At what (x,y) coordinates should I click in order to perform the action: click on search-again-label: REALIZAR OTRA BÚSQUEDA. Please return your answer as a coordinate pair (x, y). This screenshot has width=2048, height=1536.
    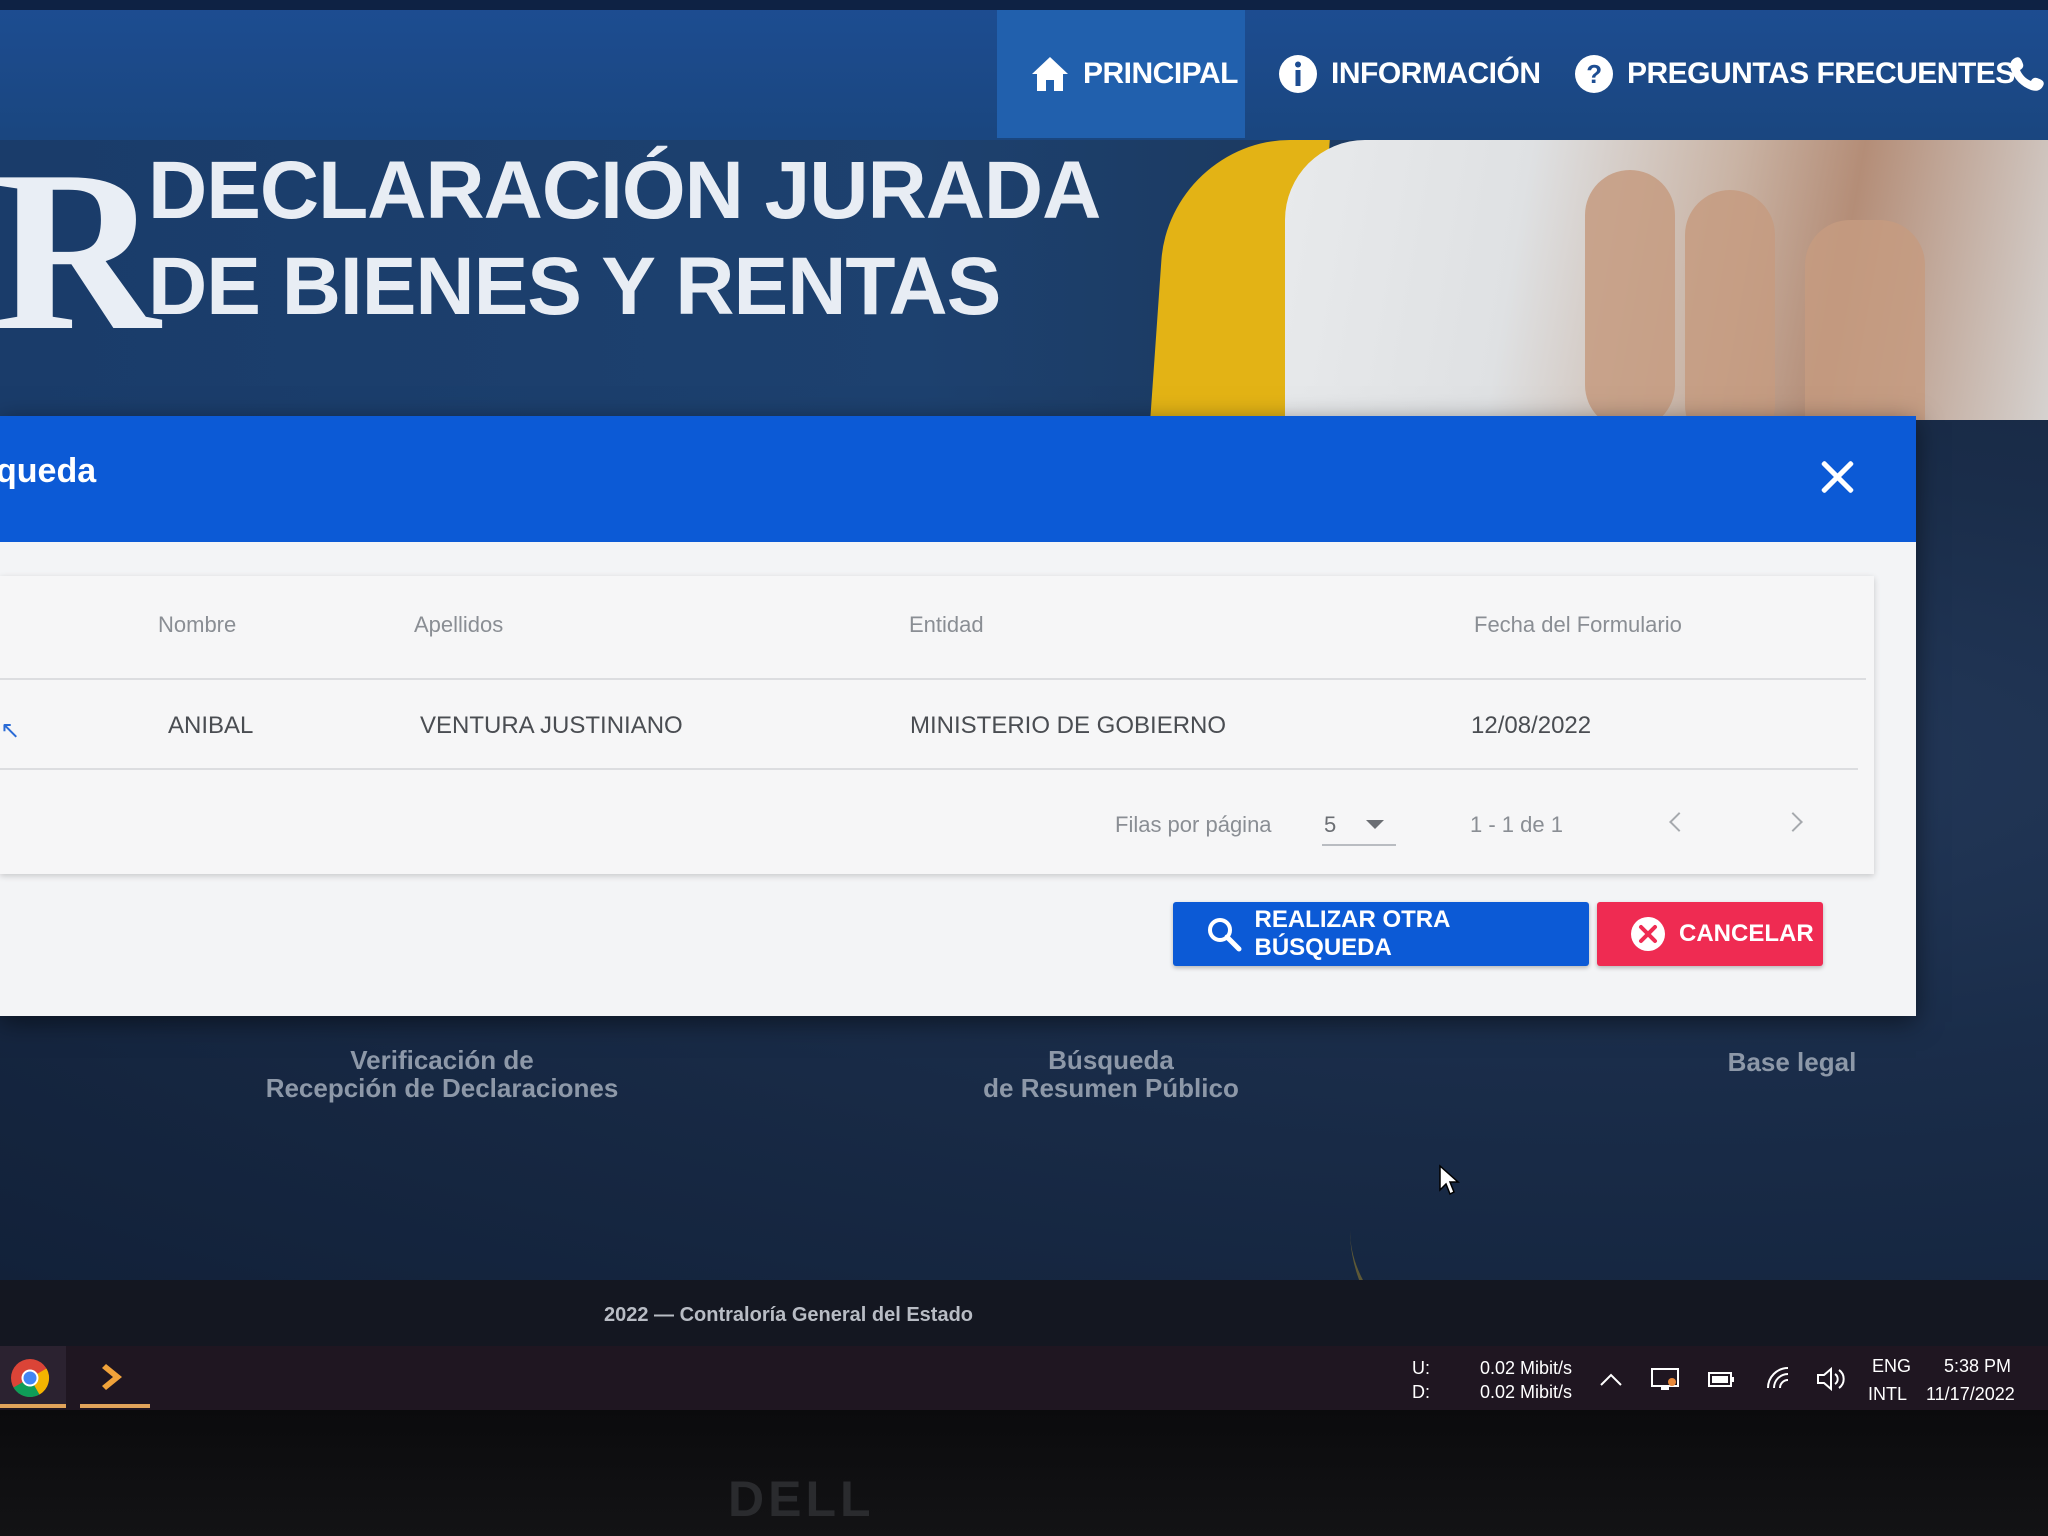
    Looking at the image, I should click on (1352, 933).